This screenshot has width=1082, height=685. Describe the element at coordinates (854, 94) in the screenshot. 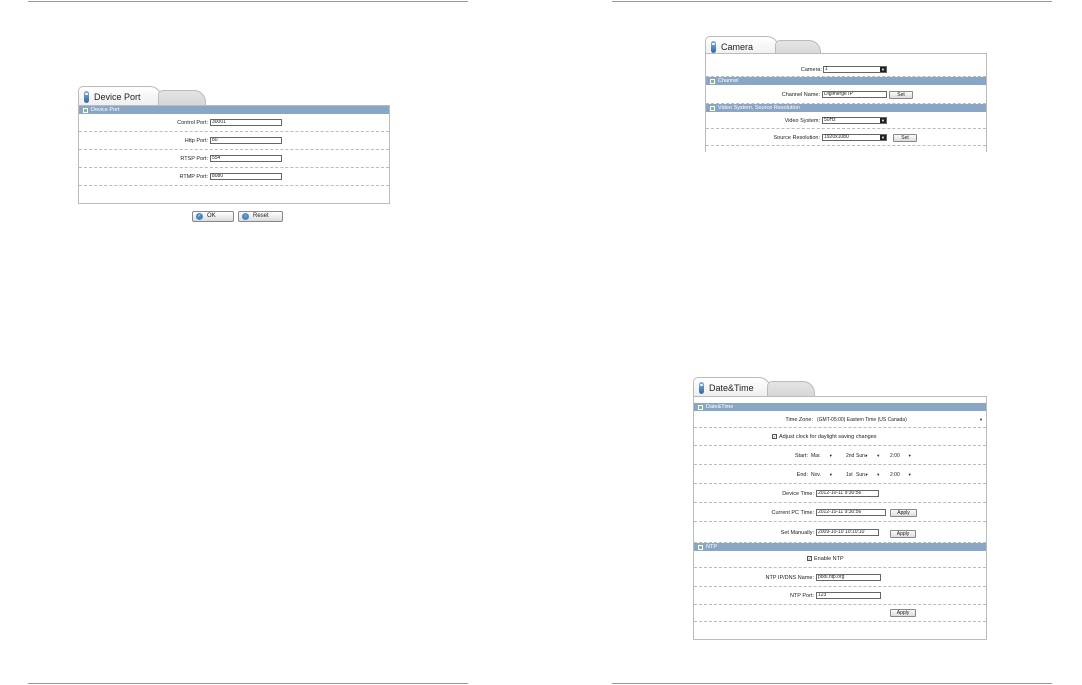

I see `channel-name-input: Digimerge IP` at that location.